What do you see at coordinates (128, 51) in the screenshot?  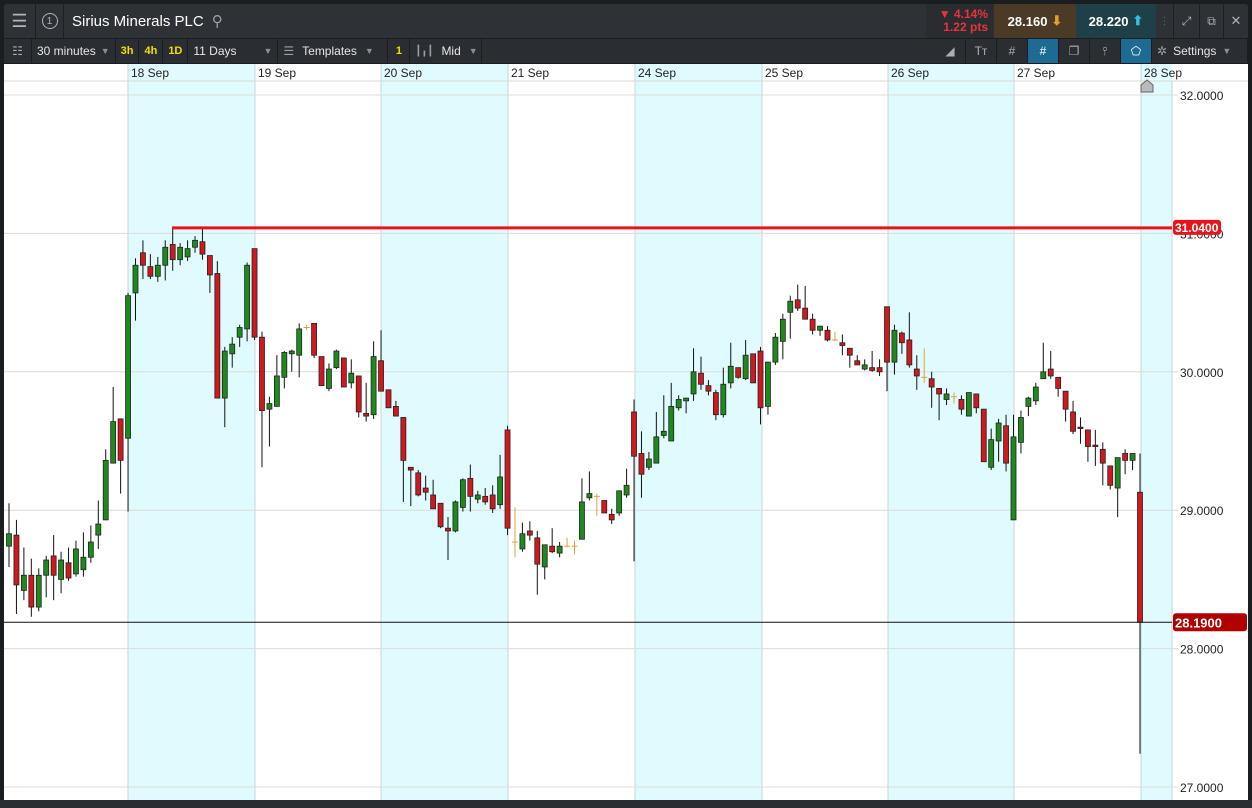 I see `quick-3h: 3h` at bounding box center [128, 51].